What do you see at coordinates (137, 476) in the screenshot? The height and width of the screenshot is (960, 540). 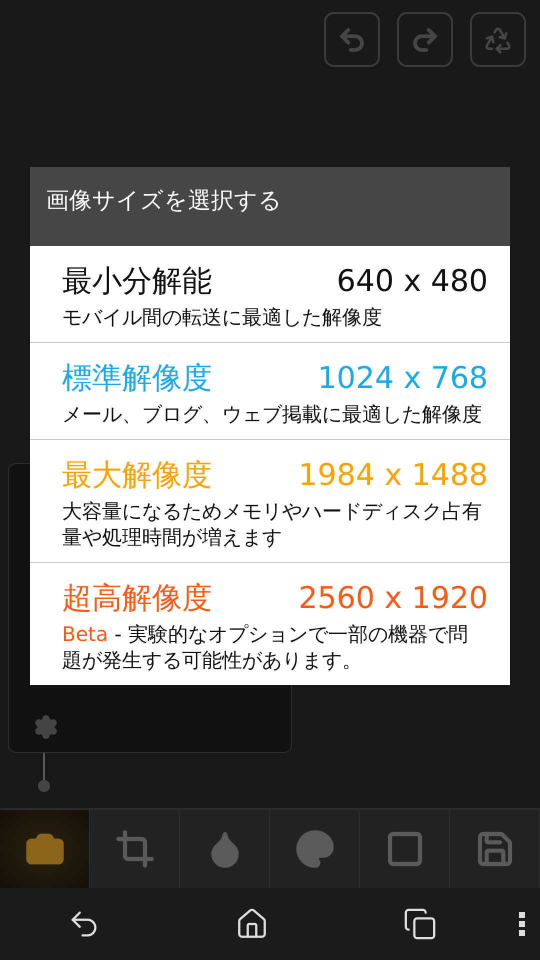 I see `option-title: 最大解像度` at bounding box center [137, 476].